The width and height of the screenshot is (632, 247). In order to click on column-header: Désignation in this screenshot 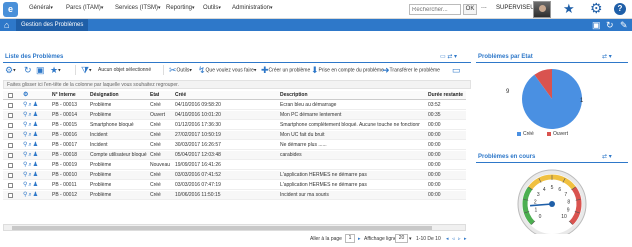, I will do `click(104, 95)`.